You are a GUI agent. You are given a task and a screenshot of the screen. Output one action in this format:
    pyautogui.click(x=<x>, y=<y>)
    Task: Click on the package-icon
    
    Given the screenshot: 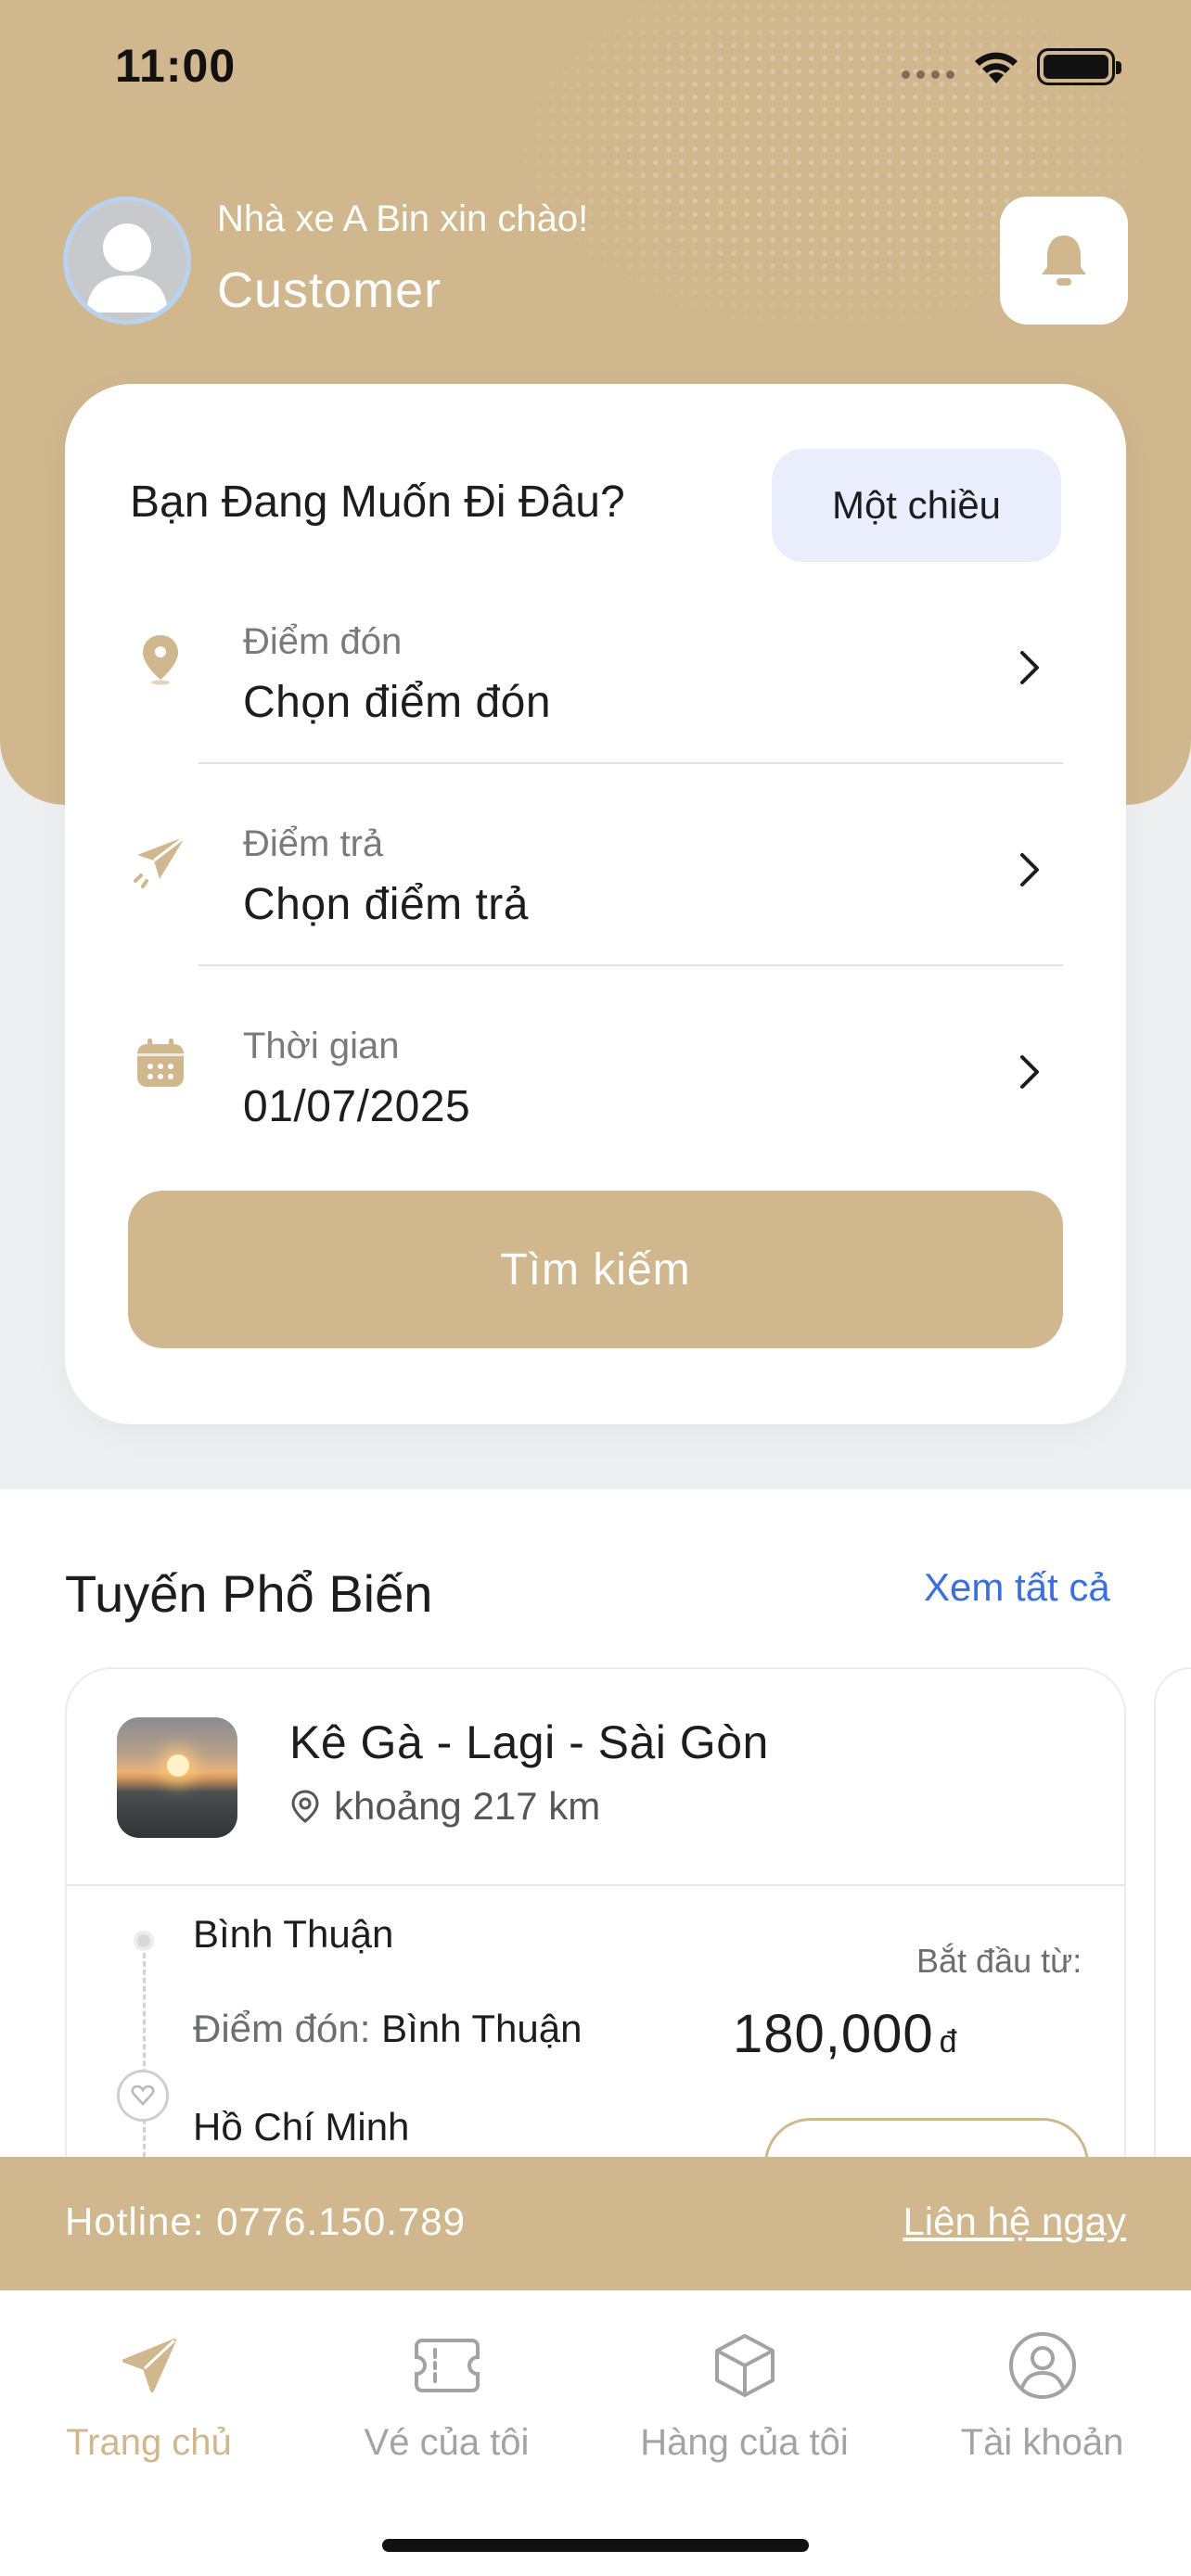 What is the action you would take?
    pyautogui.click(x=744, y=2366)
    